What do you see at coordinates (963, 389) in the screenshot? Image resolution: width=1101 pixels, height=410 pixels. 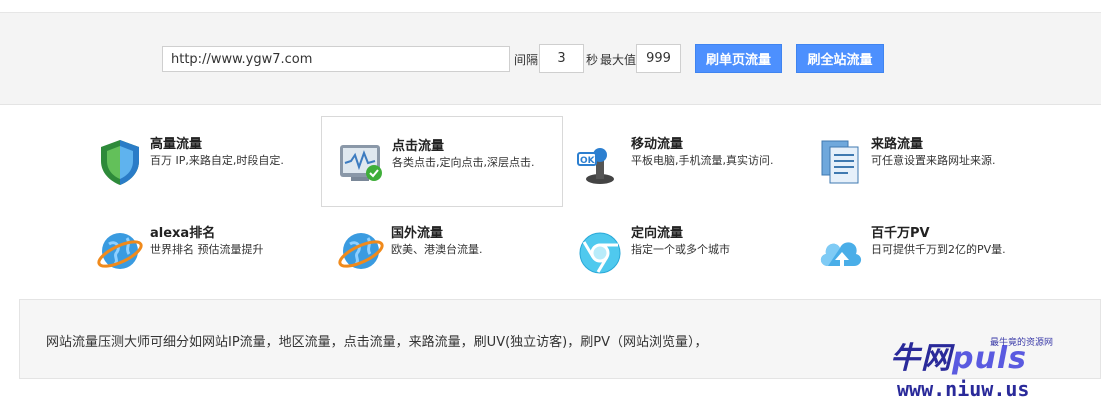 I see `watermark-url: www.niuw.us` at bounding box center [963, 389].